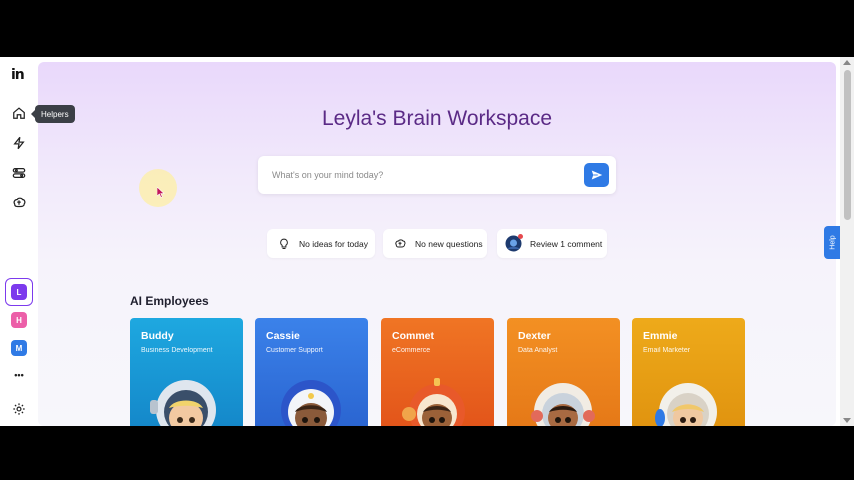 The height and width of the screenshot is (480, 854). What do you see at coordinates (563, 372) in the screenshot?
I see `employee-card-dexter: Dexter Data Analyst` at bounding box center [563, 372].